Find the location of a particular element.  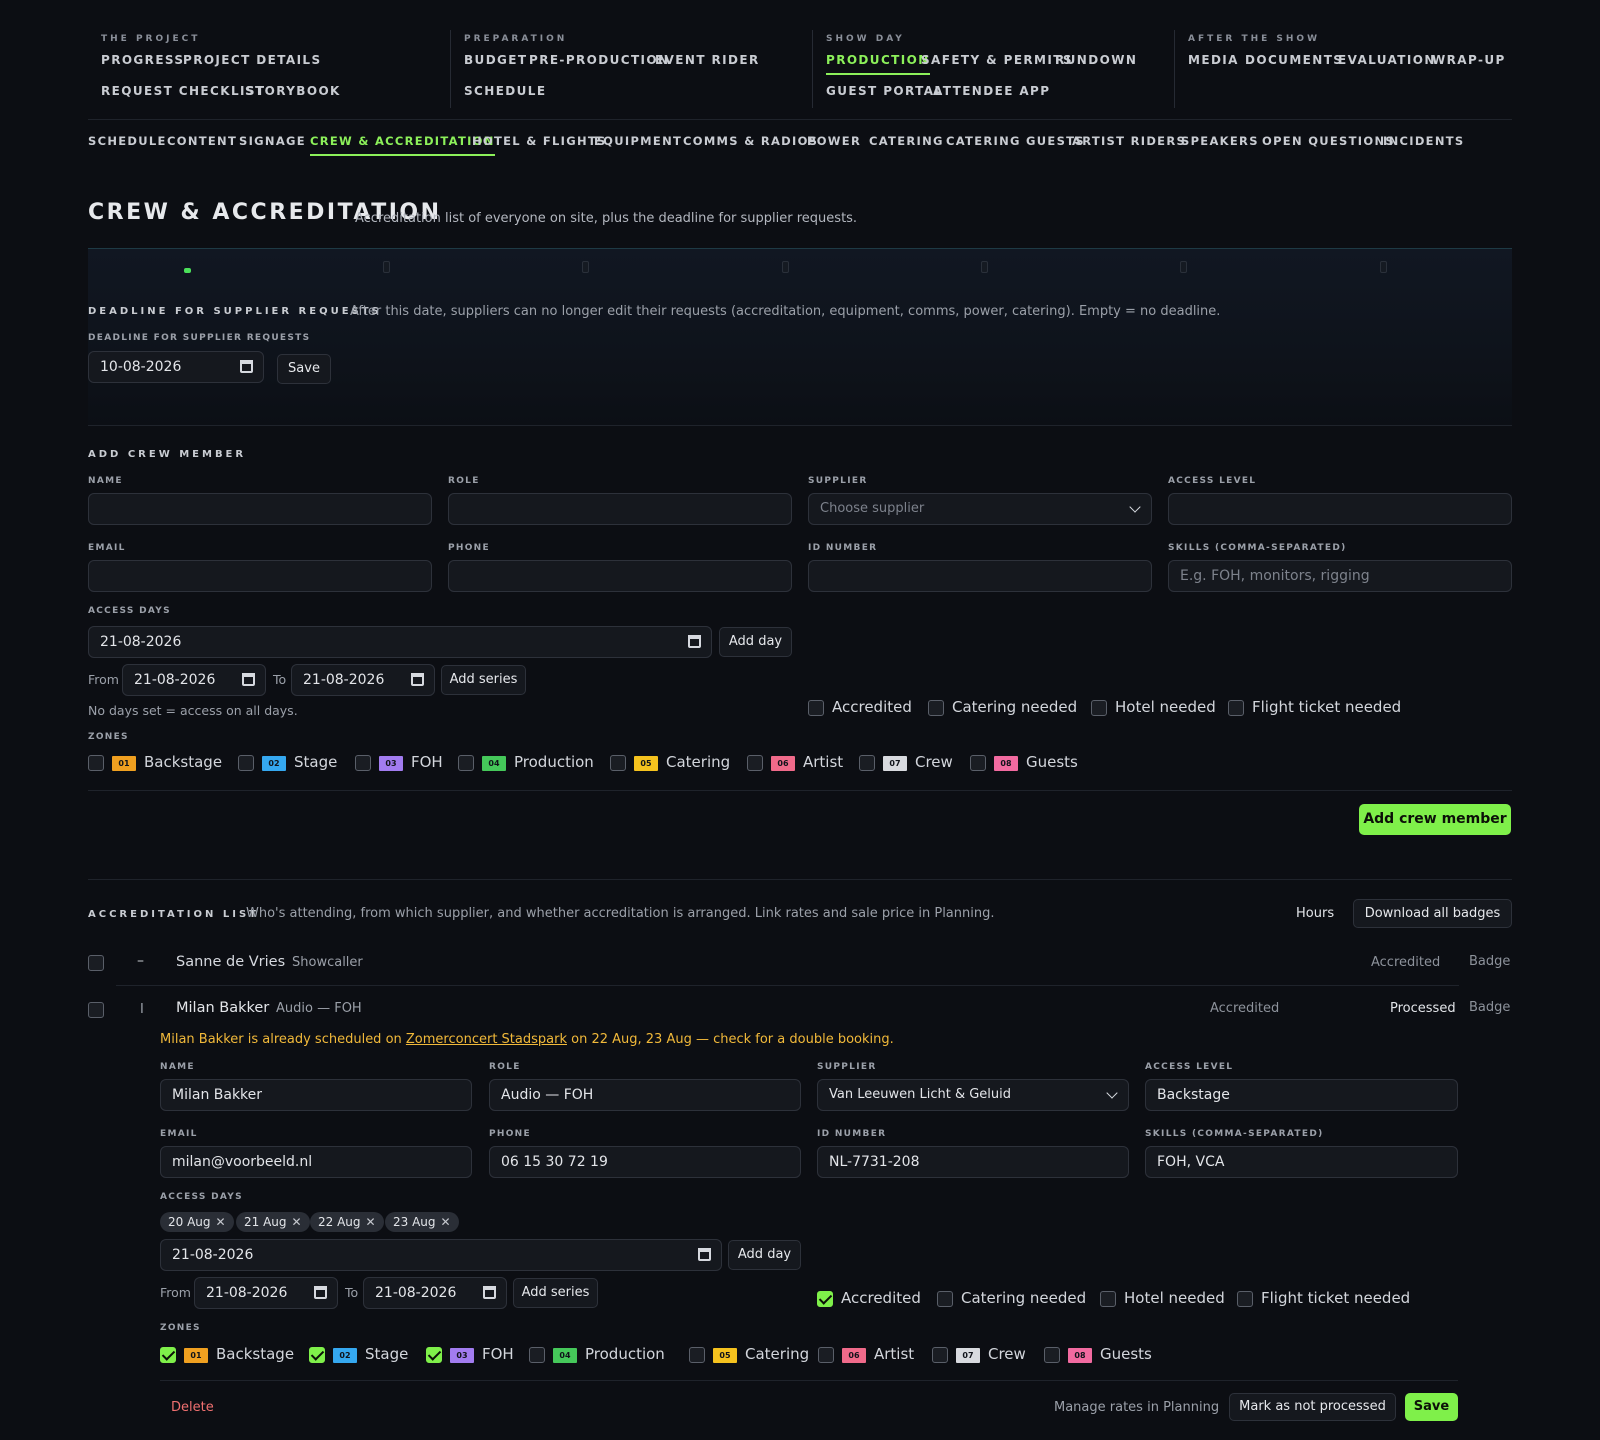

nav-event-rider: EVENT RIDER is located at coordinates (707, 60).